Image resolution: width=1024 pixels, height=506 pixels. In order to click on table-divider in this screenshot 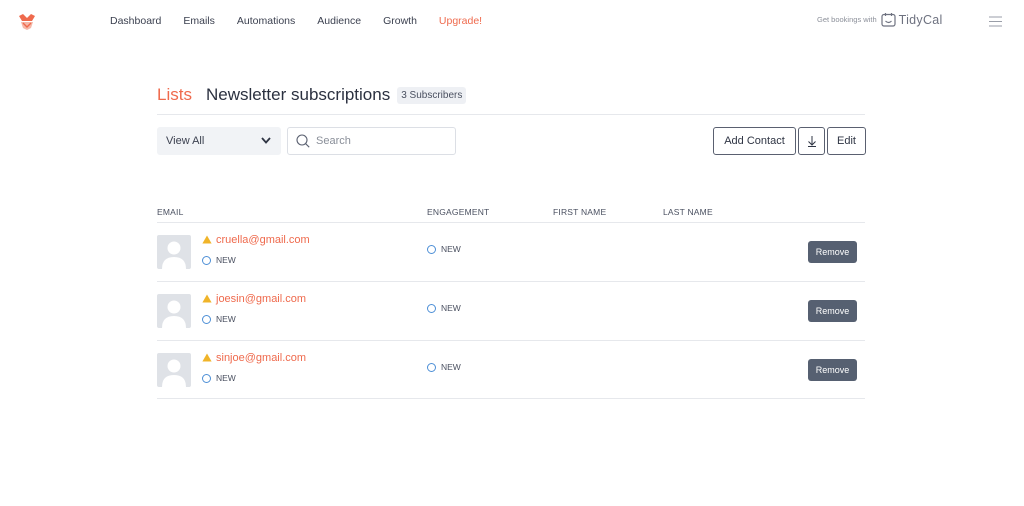, I will do `click(511, 398)`.